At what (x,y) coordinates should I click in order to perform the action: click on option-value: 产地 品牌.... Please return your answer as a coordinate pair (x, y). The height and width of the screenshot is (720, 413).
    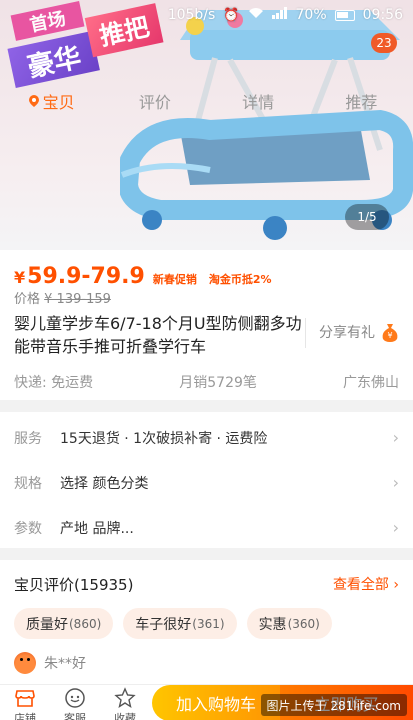
    Looking at the image, I should click on (97, 528).